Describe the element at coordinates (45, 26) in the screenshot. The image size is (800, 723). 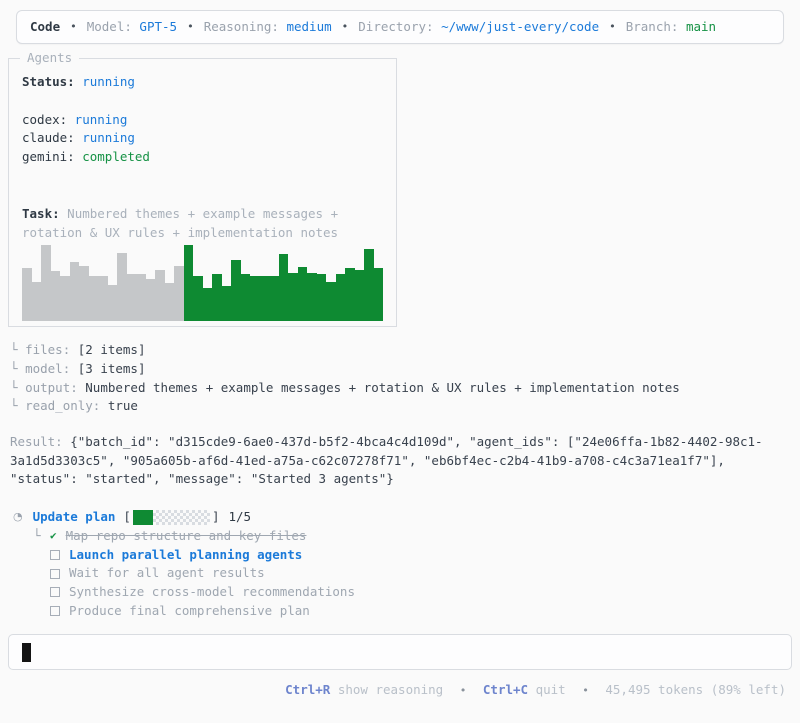
I see `app-name: Code` at that location.